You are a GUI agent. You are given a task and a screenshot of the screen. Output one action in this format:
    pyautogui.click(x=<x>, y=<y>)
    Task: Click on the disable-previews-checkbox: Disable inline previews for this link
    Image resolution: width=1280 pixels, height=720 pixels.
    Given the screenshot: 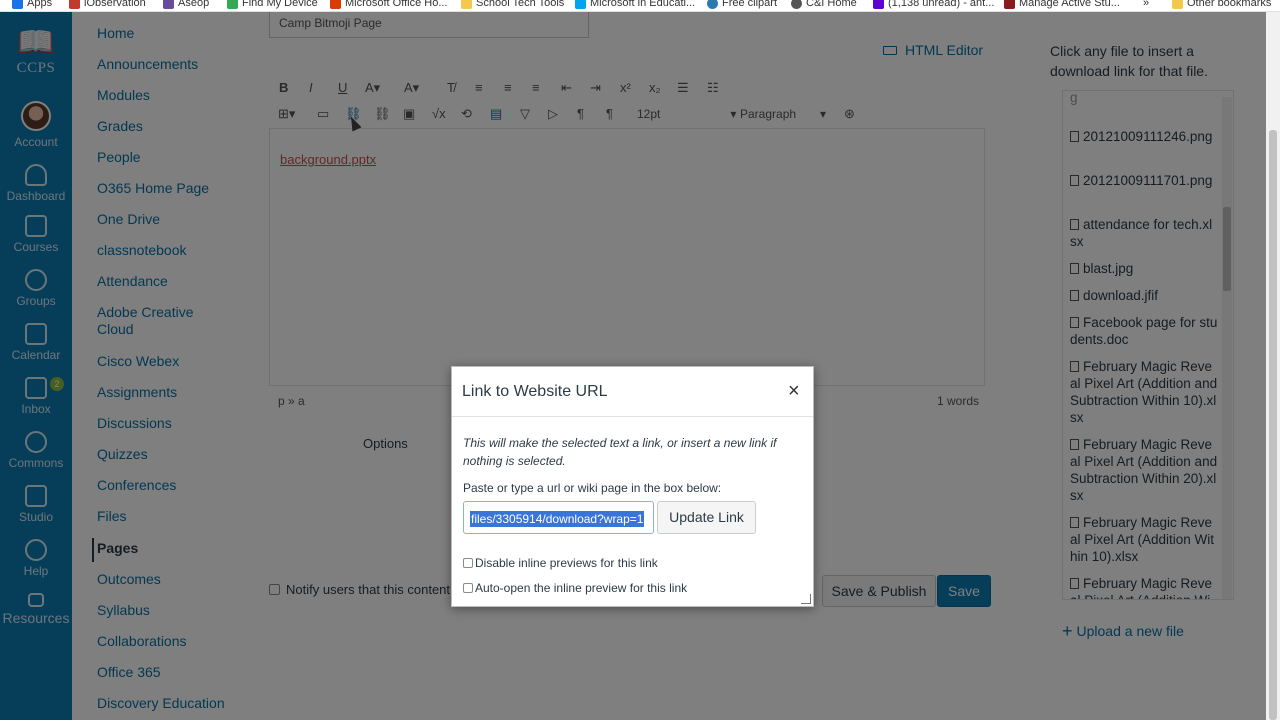 What is the action you would take?
    pyautogui.click(x=560, y=563)
    